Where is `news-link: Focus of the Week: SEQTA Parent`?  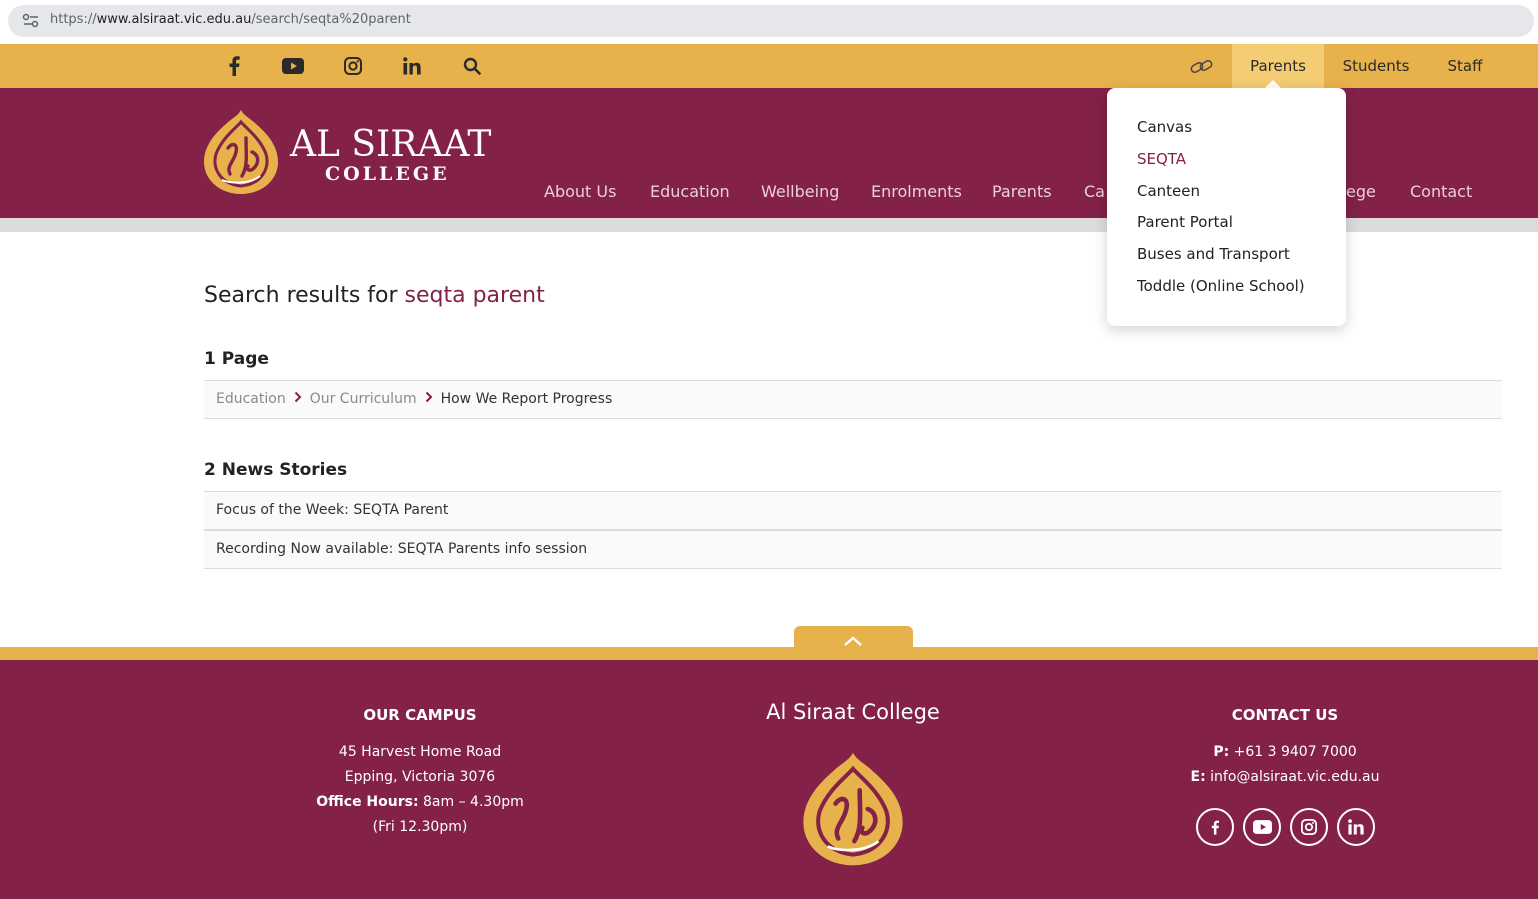 news-link: Focus of the Week: SEQTA Parent is located at coordinates (332, 510).